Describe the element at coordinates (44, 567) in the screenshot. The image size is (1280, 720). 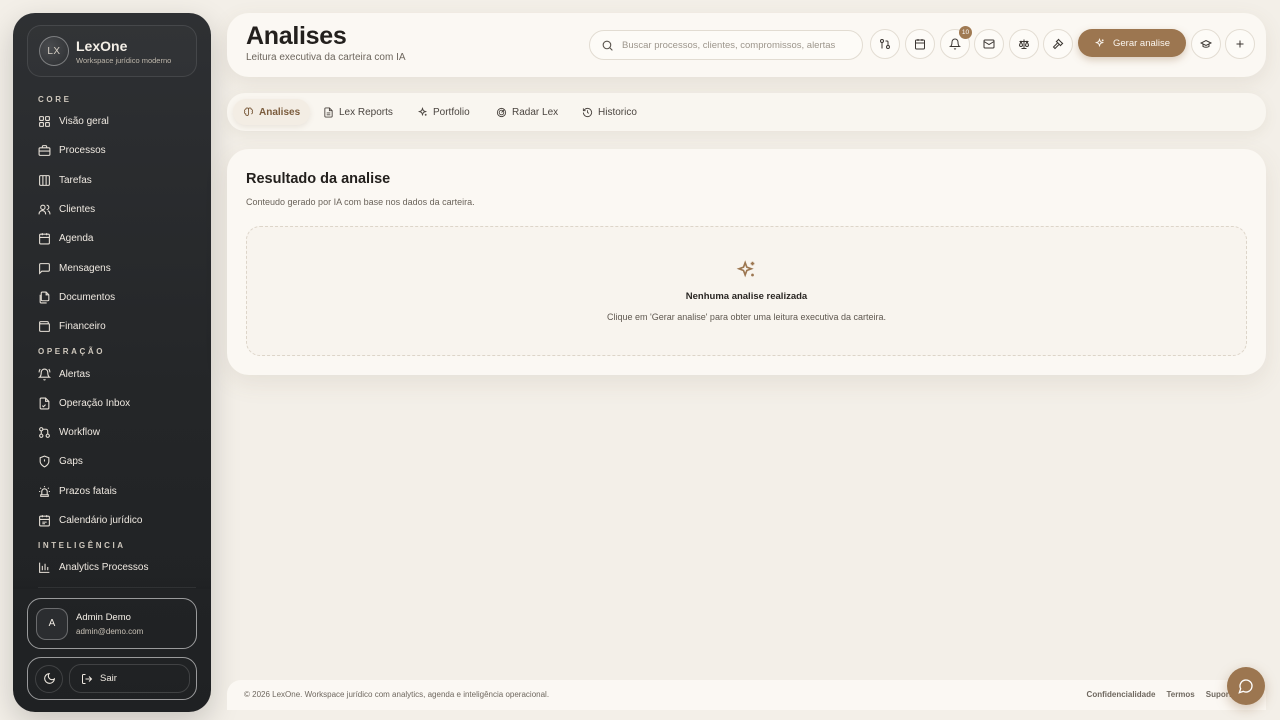
I see `bar-chart-icon` at that location.